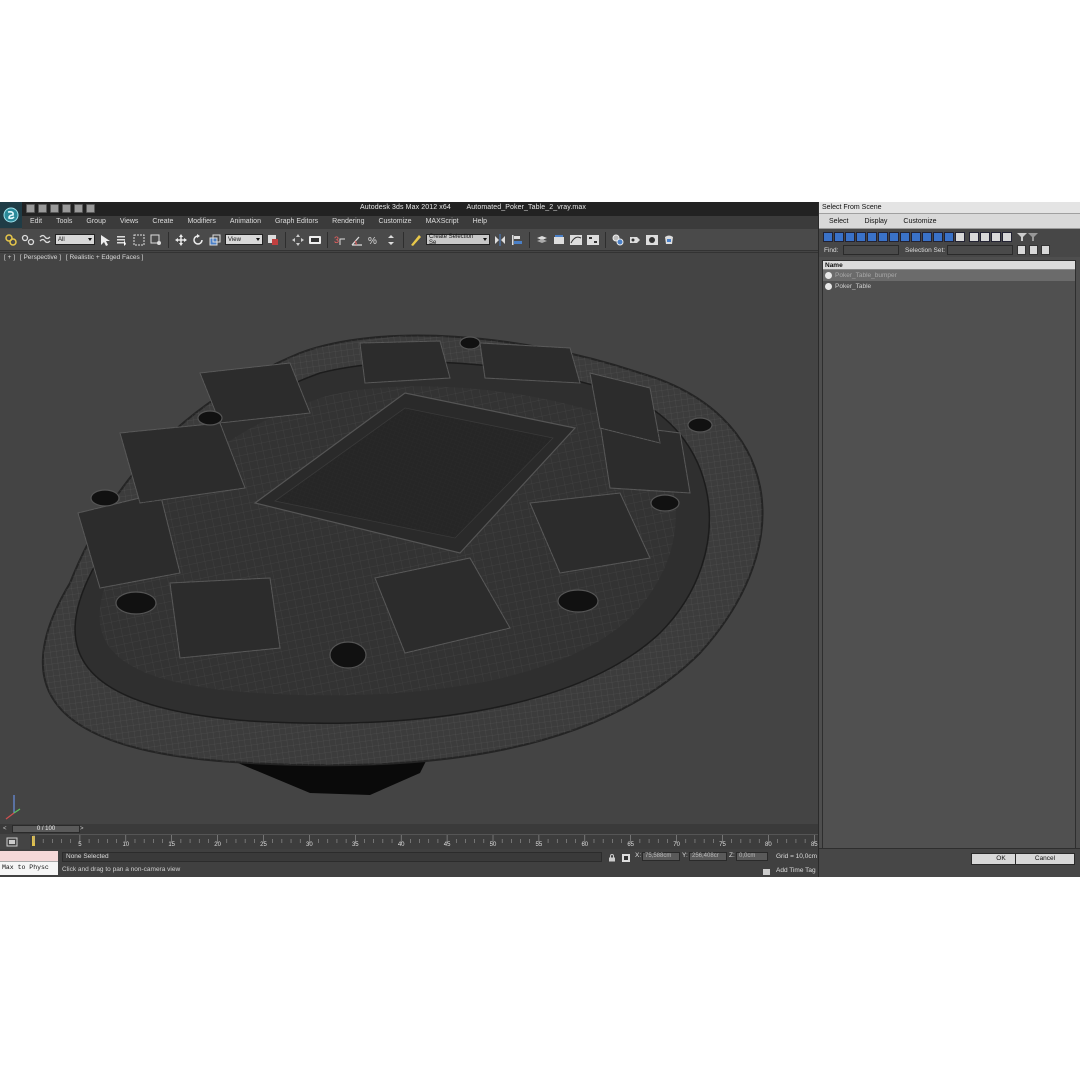 Image resolution: width=1080 pixels, height=1080 pixels. Describe the element at coordinates (298, 240) in the screenshot. I see `select-and-manipulate-icon` at that location.